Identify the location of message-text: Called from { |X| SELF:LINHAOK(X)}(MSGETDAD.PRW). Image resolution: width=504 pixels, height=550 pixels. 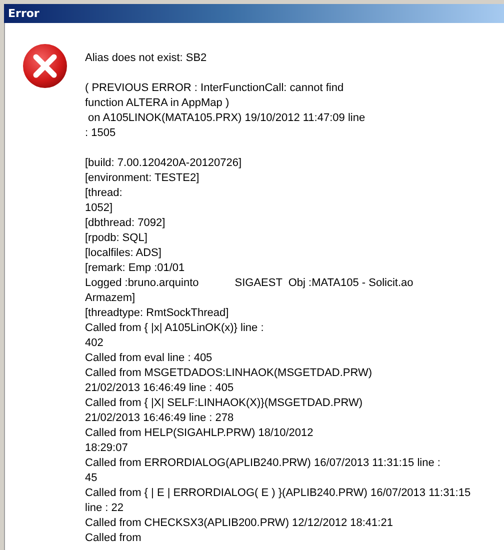
(224, 403).